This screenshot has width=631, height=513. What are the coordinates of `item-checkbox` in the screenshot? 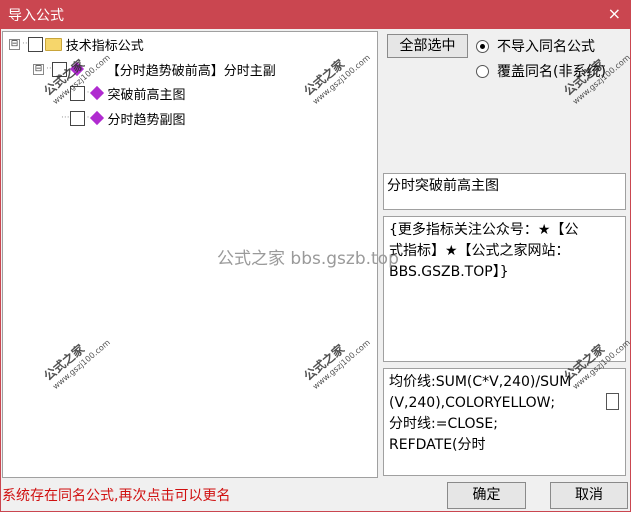 It's located at (77, 118).